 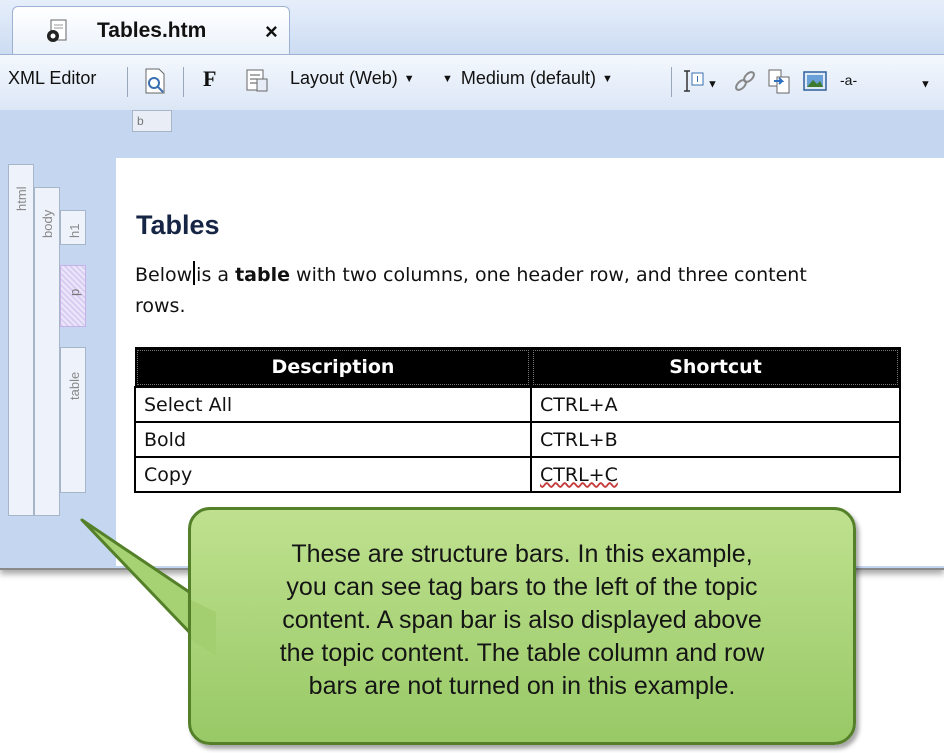 I want to click on style-dropdown-arrow: ▼, so click(x=925, y=83).